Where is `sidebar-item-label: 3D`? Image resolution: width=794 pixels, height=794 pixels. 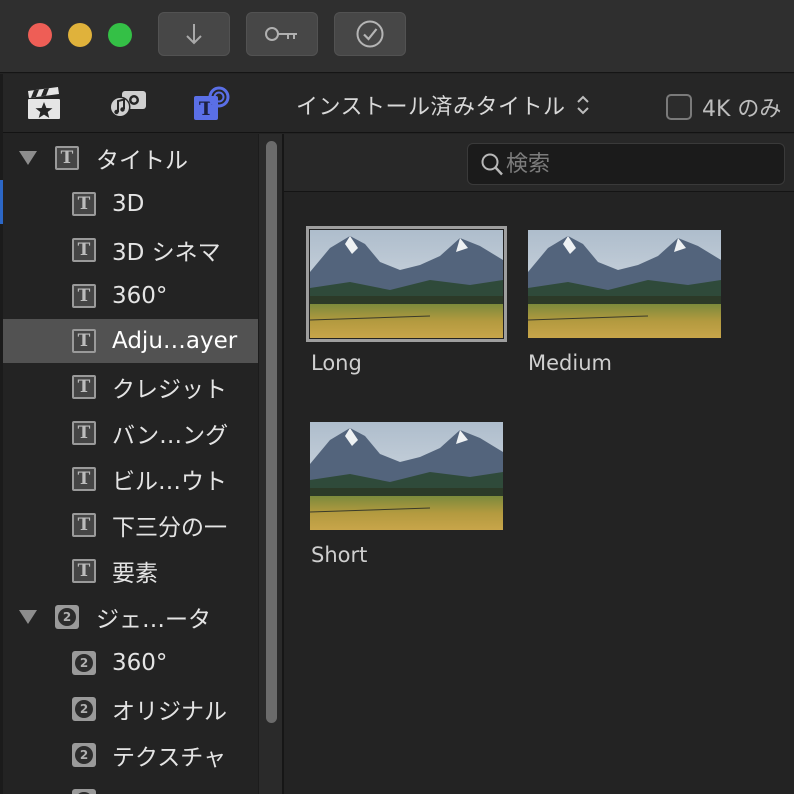
sidebar-item-label: 3D is located at coordinates (128, 204).